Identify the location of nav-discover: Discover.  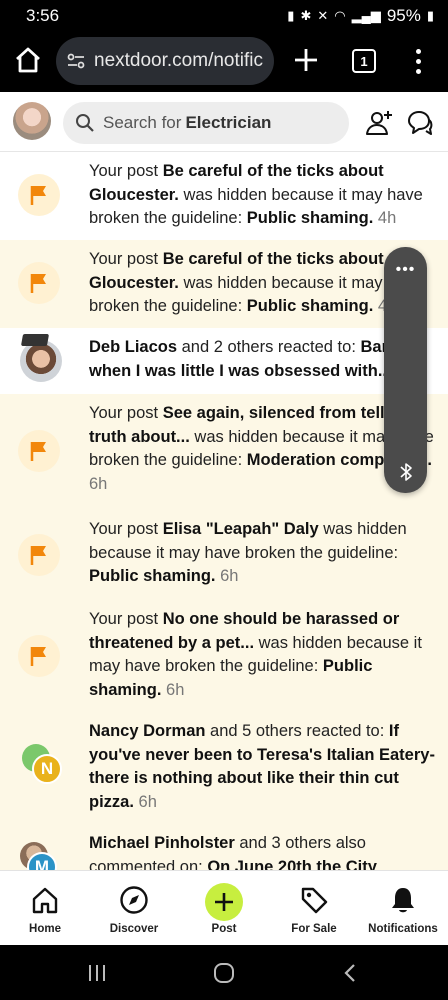
(134, 908).